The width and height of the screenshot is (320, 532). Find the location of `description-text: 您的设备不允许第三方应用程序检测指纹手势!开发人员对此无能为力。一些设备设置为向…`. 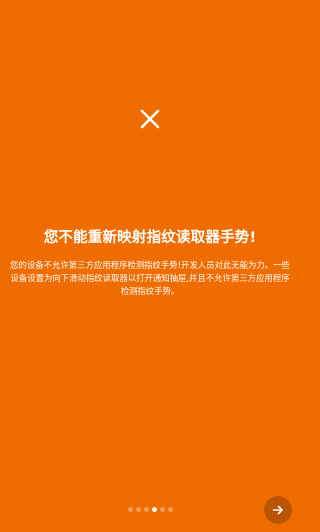

description-text: 您的设备不允许第三方应用程序检测指纹手势!开发人员对此无能为力。一些设备设置为向… is located at coordinates (150, 278).